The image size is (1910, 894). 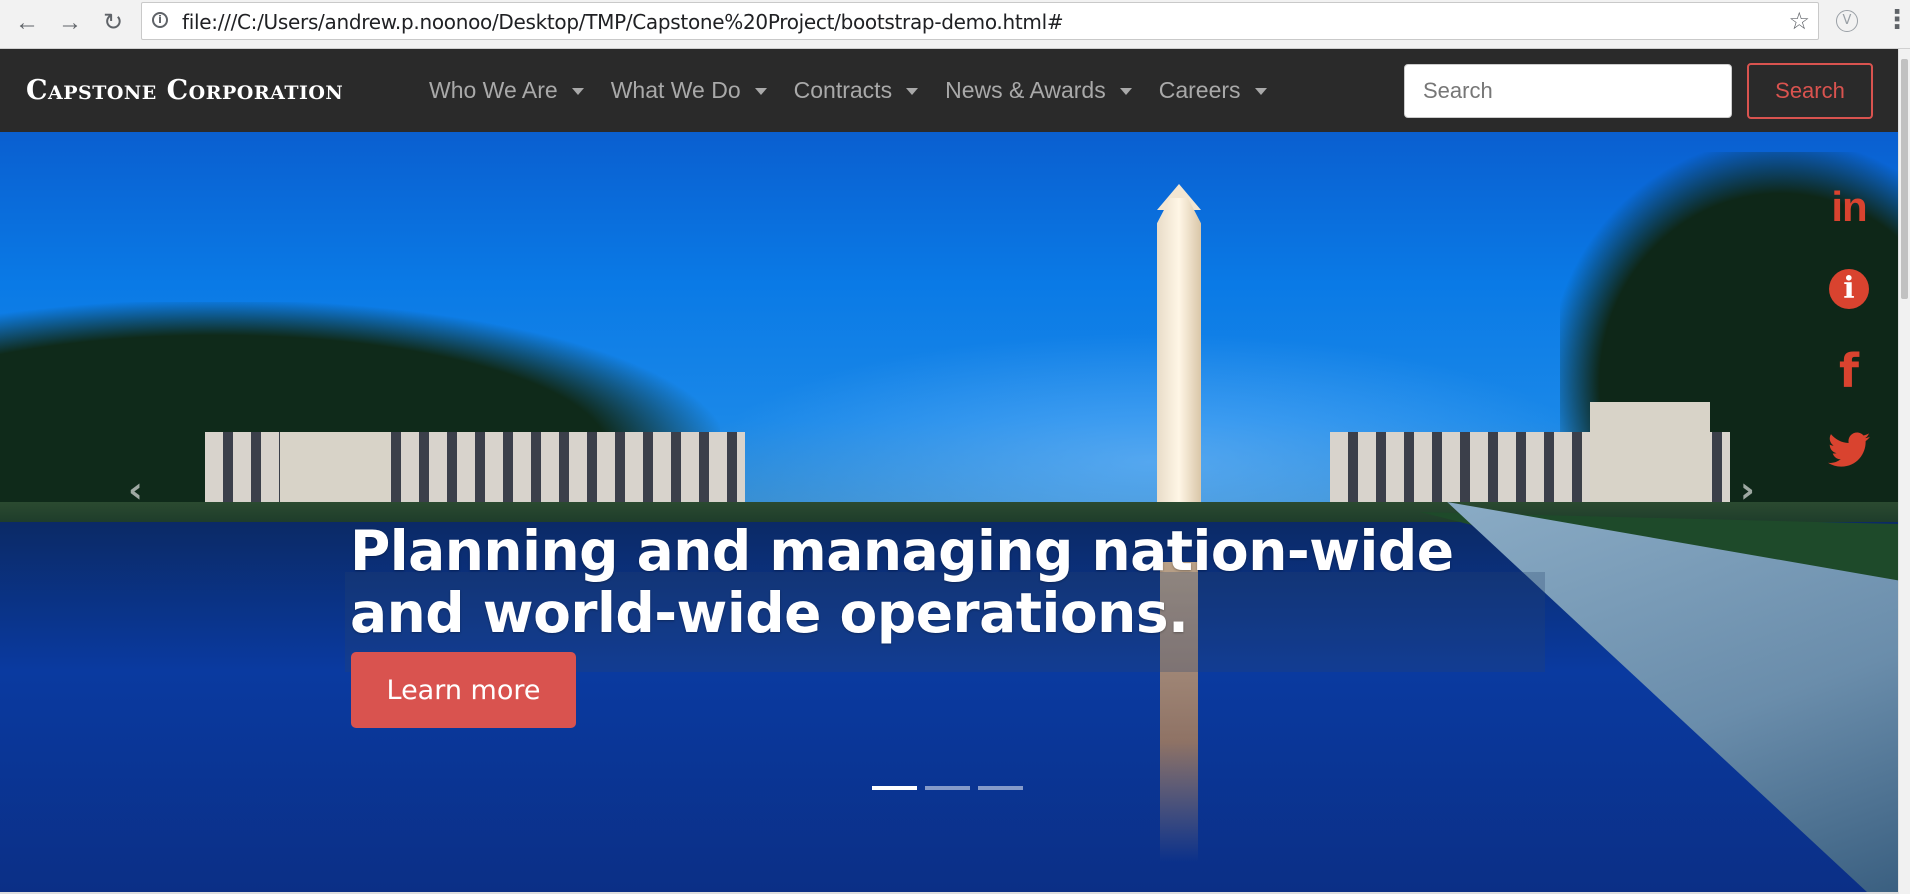 I want to click on nav-item-what-we-do: What We Do, so click(x=689, y=90).